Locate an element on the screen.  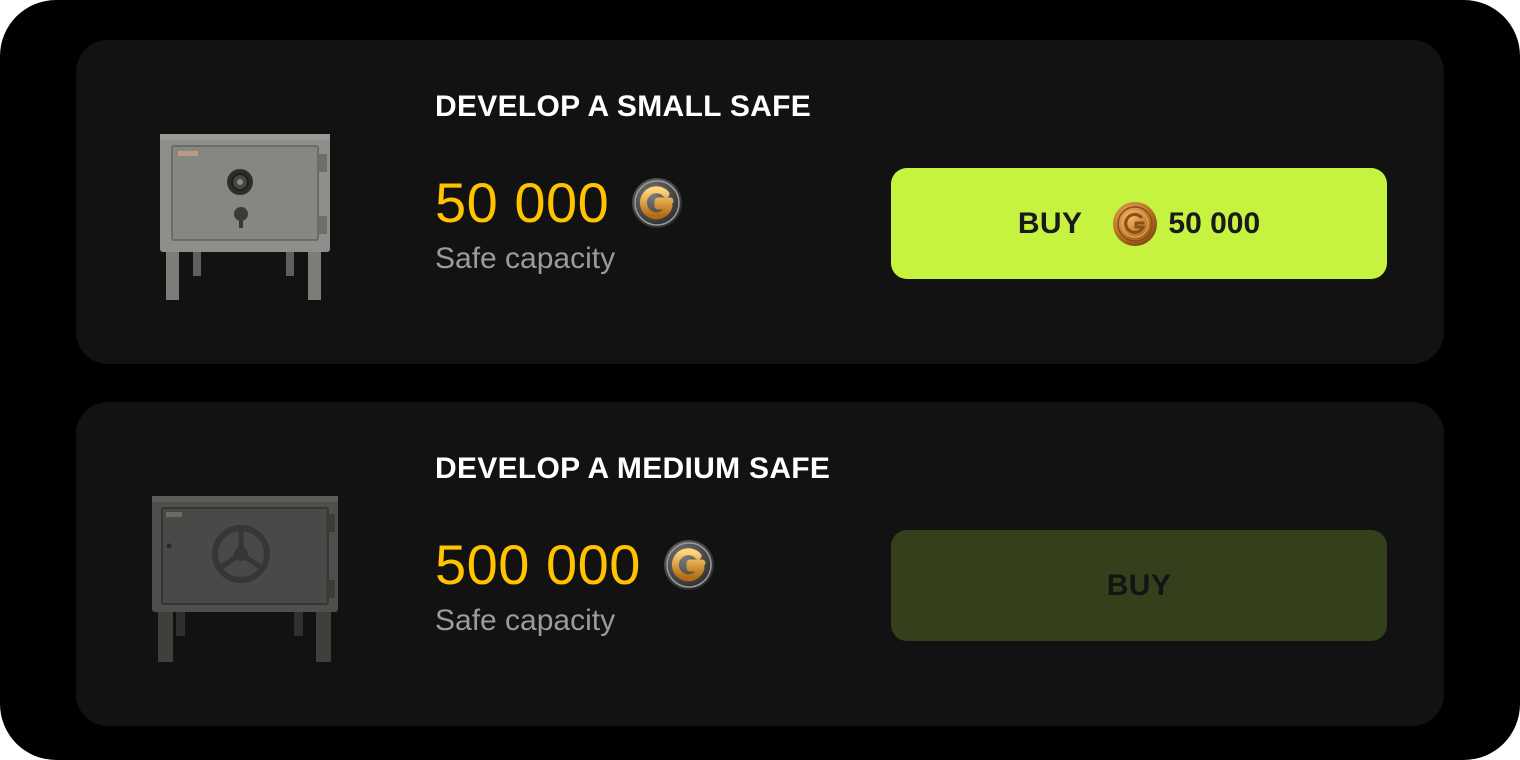
buy-medium-safe-button: BUY is located at coordinates (1139, 585).